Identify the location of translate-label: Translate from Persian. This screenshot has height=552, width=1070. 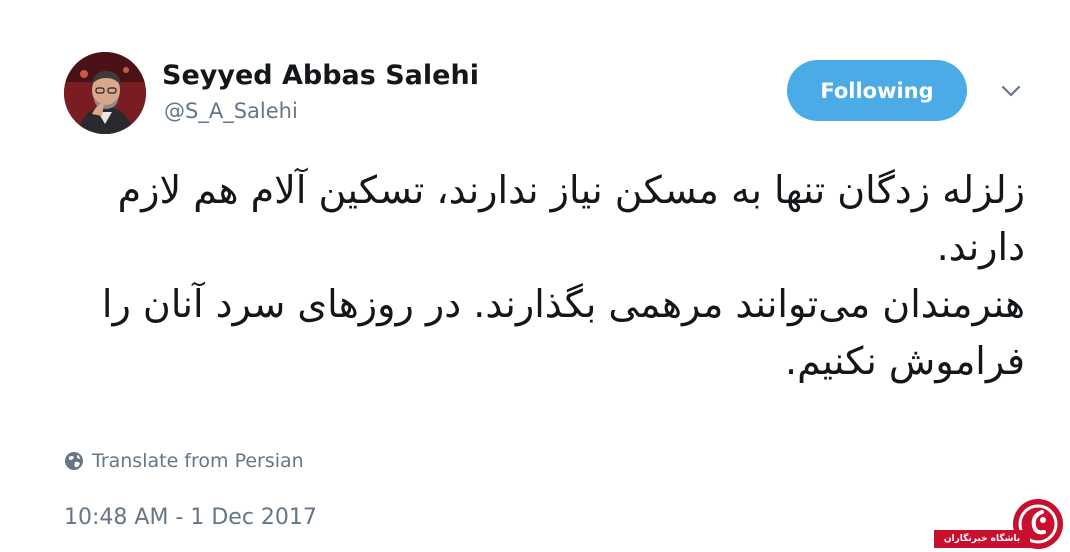
(198, 461).